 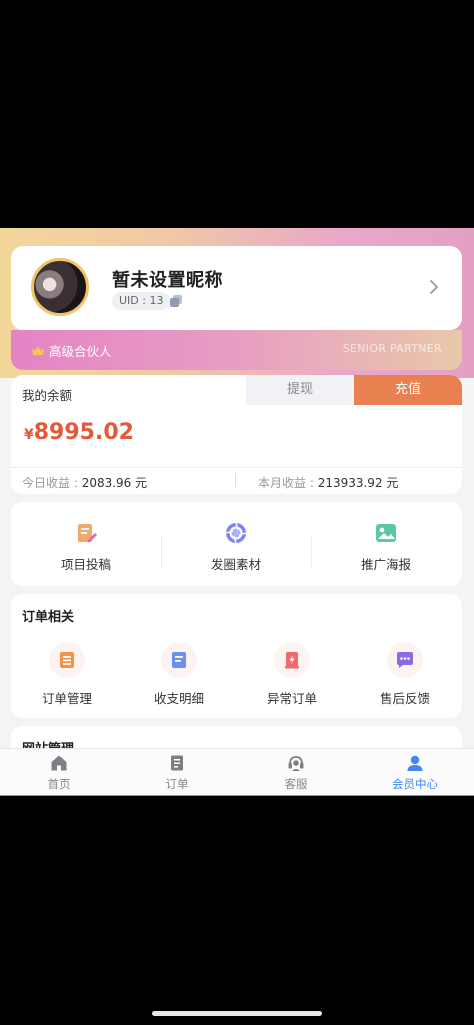 I want to click on quick-action-share-material: 发圈素材, so click(x=236, y=544).